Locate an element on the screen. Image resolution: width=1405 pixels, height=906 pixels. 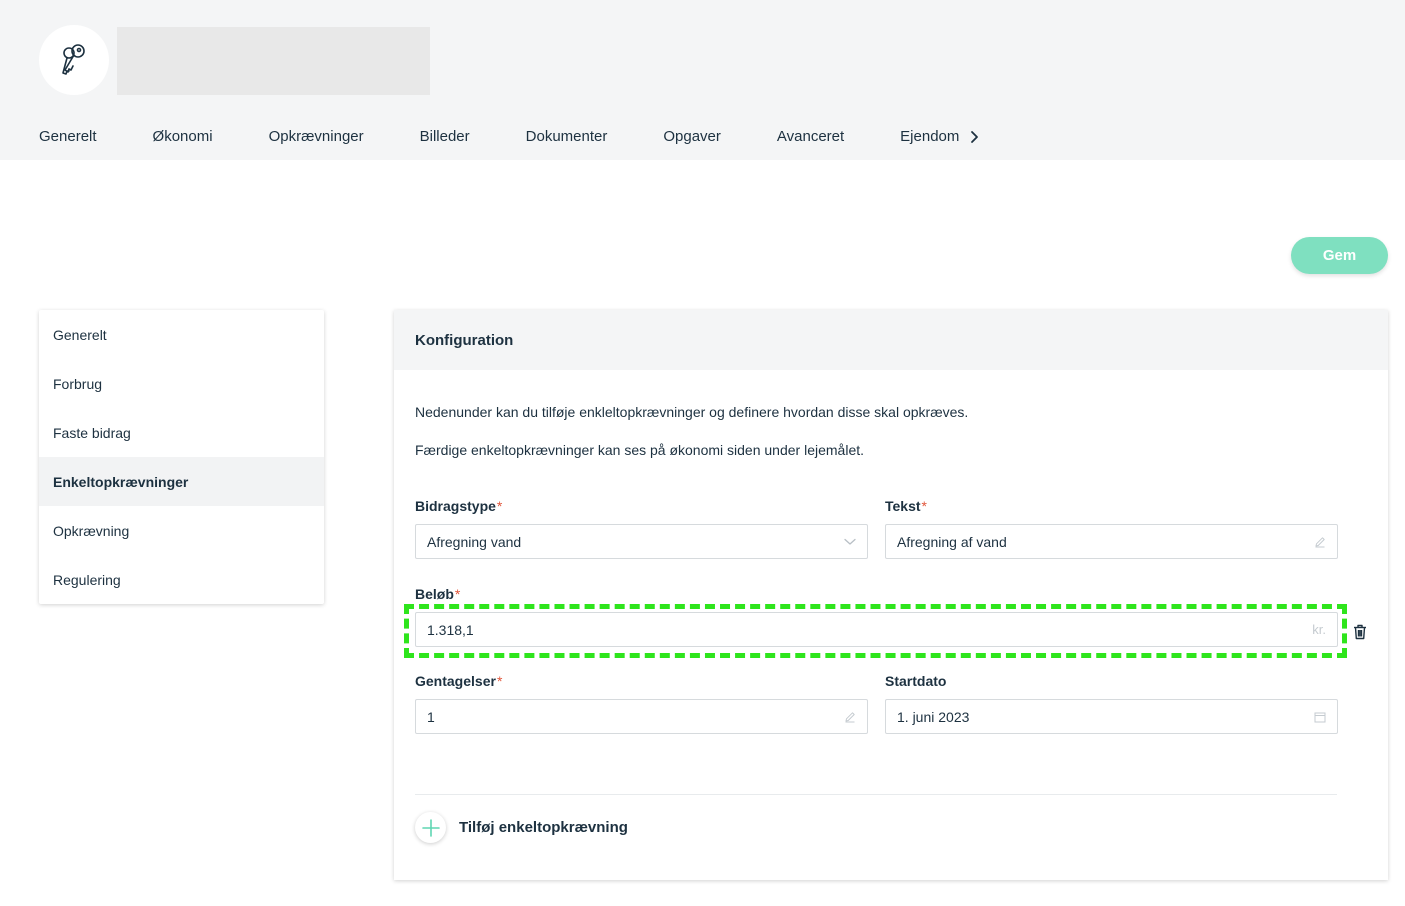
belob-label-text: Beløb is located at coordinates (434, 594).